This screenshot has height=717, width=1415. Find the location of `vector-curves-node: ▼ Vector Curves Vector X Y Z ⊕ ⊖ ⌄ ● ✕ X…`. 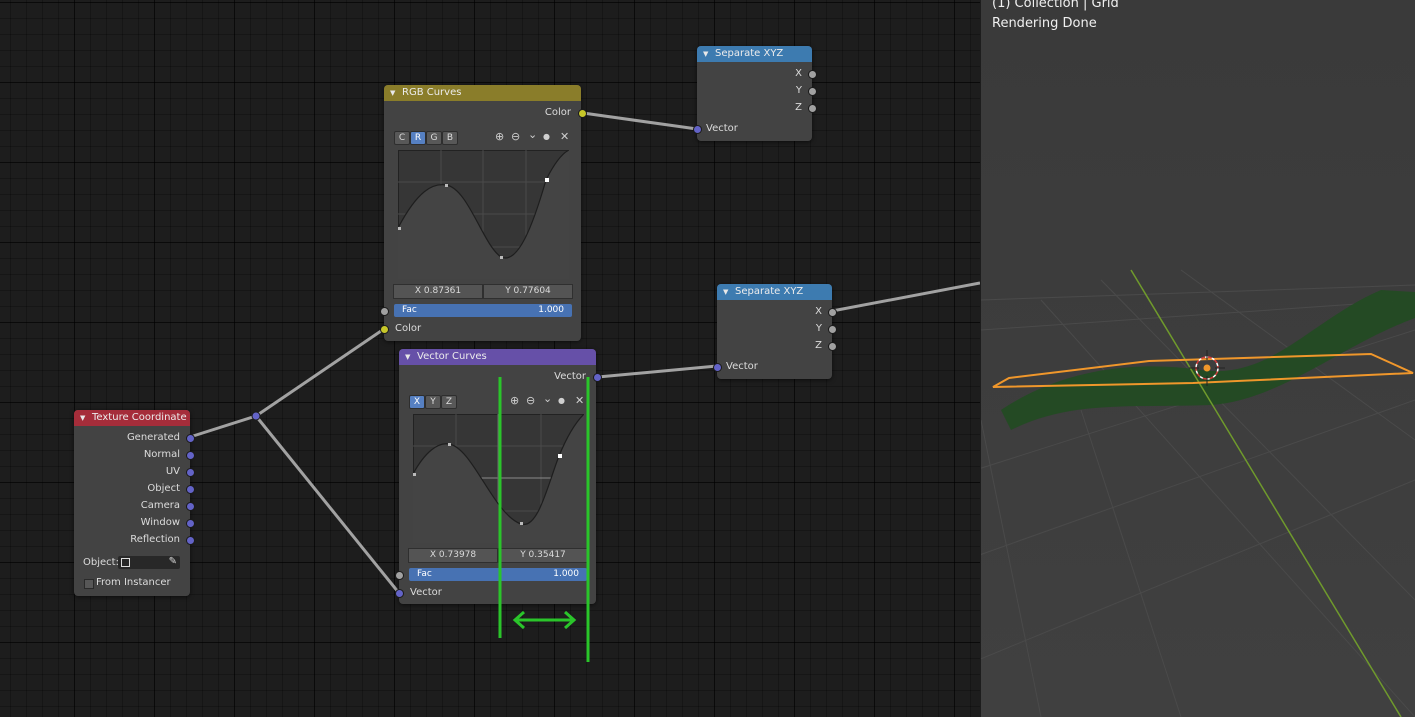

vector-curves-node: ▼ Vector Curves Vector X Y Z ⊕ ⊖ ⌄ ● ✕ X… is located at coordinates (498, 476).